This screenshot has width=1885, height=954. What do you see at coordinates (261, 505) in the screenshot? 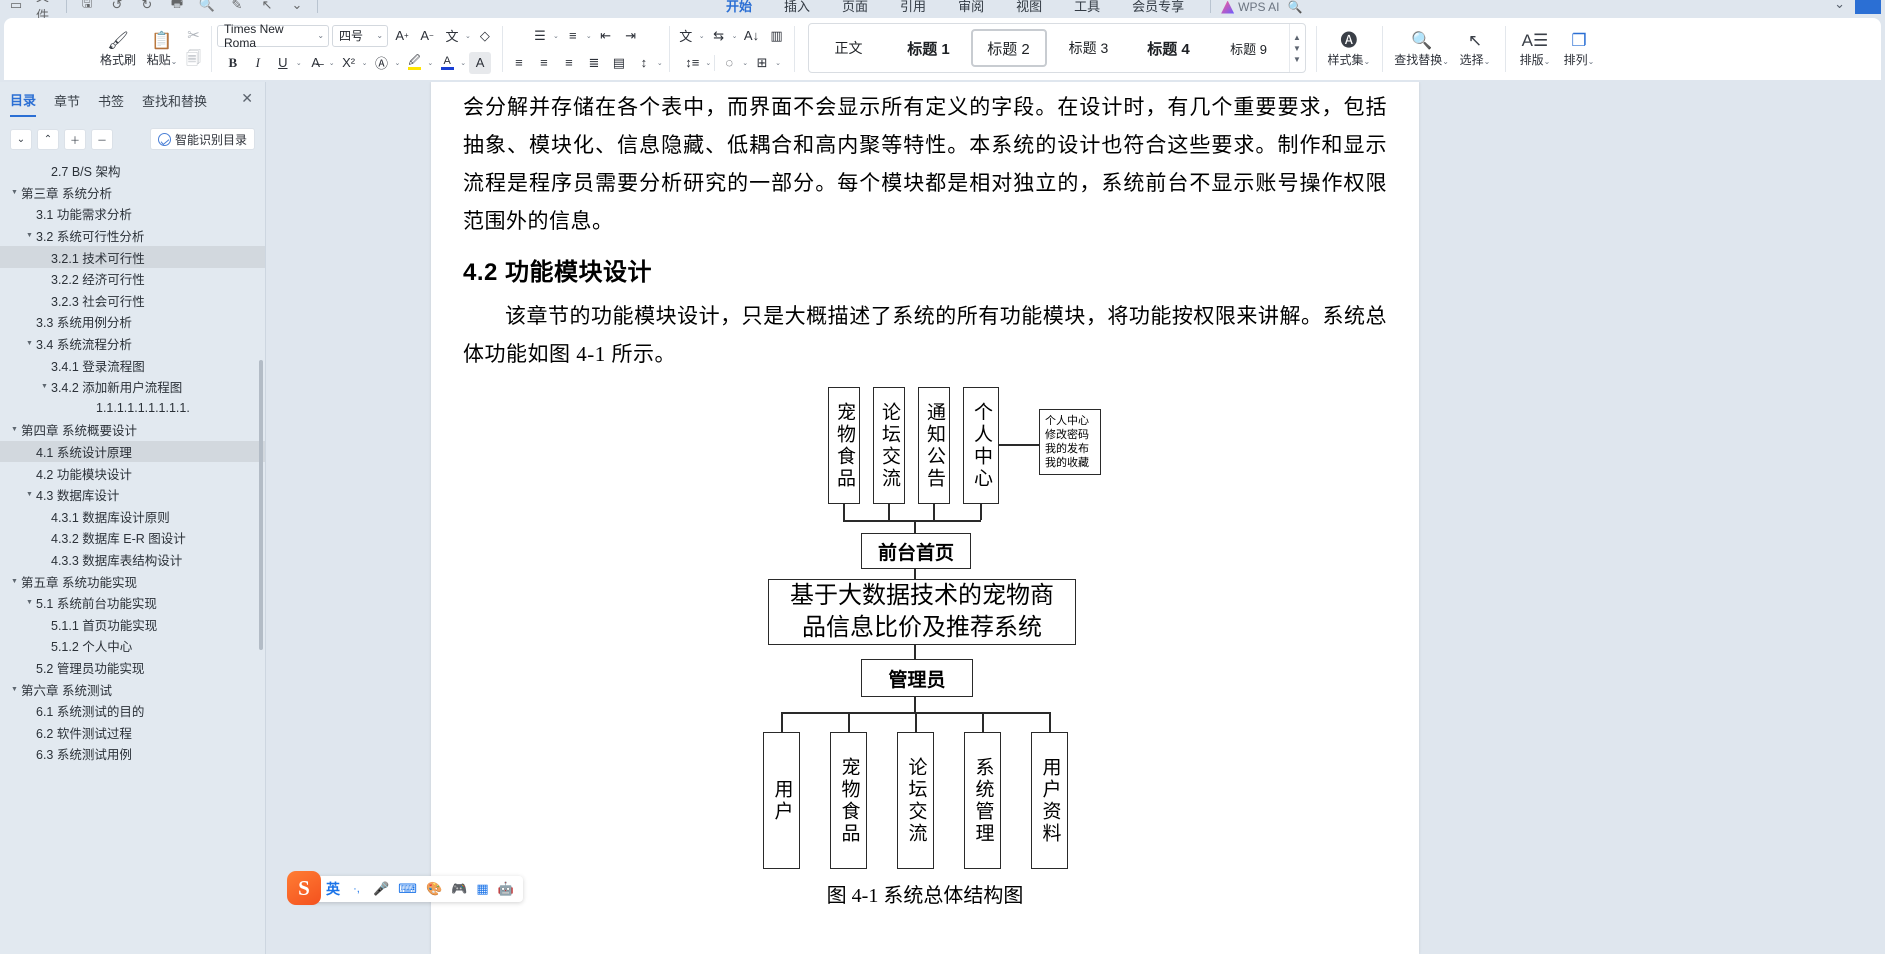
I see `sidebar-scrollbar` at bounding box center [261, 505].